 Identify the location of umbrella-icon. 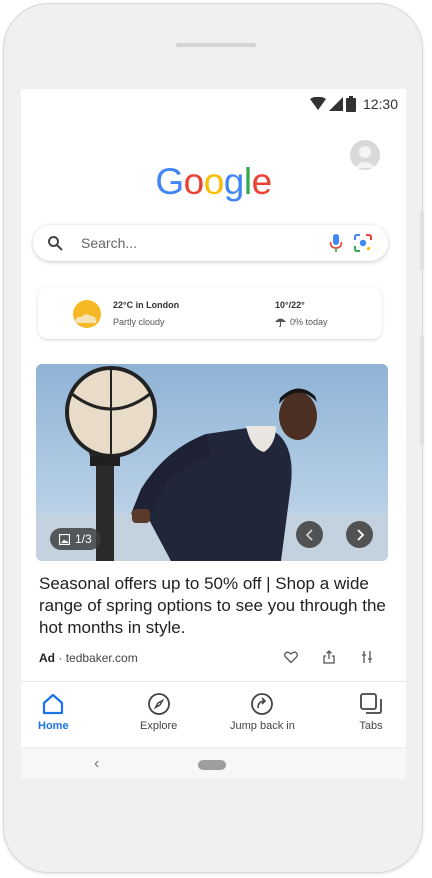
(280, 322).